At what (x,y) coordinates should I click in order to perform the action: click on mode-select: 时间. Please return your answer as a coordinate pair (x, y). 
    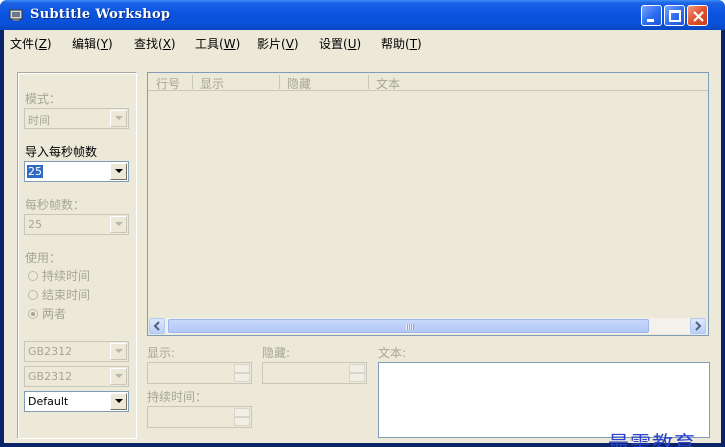
    Looking at the image, I should click on (76, 118).